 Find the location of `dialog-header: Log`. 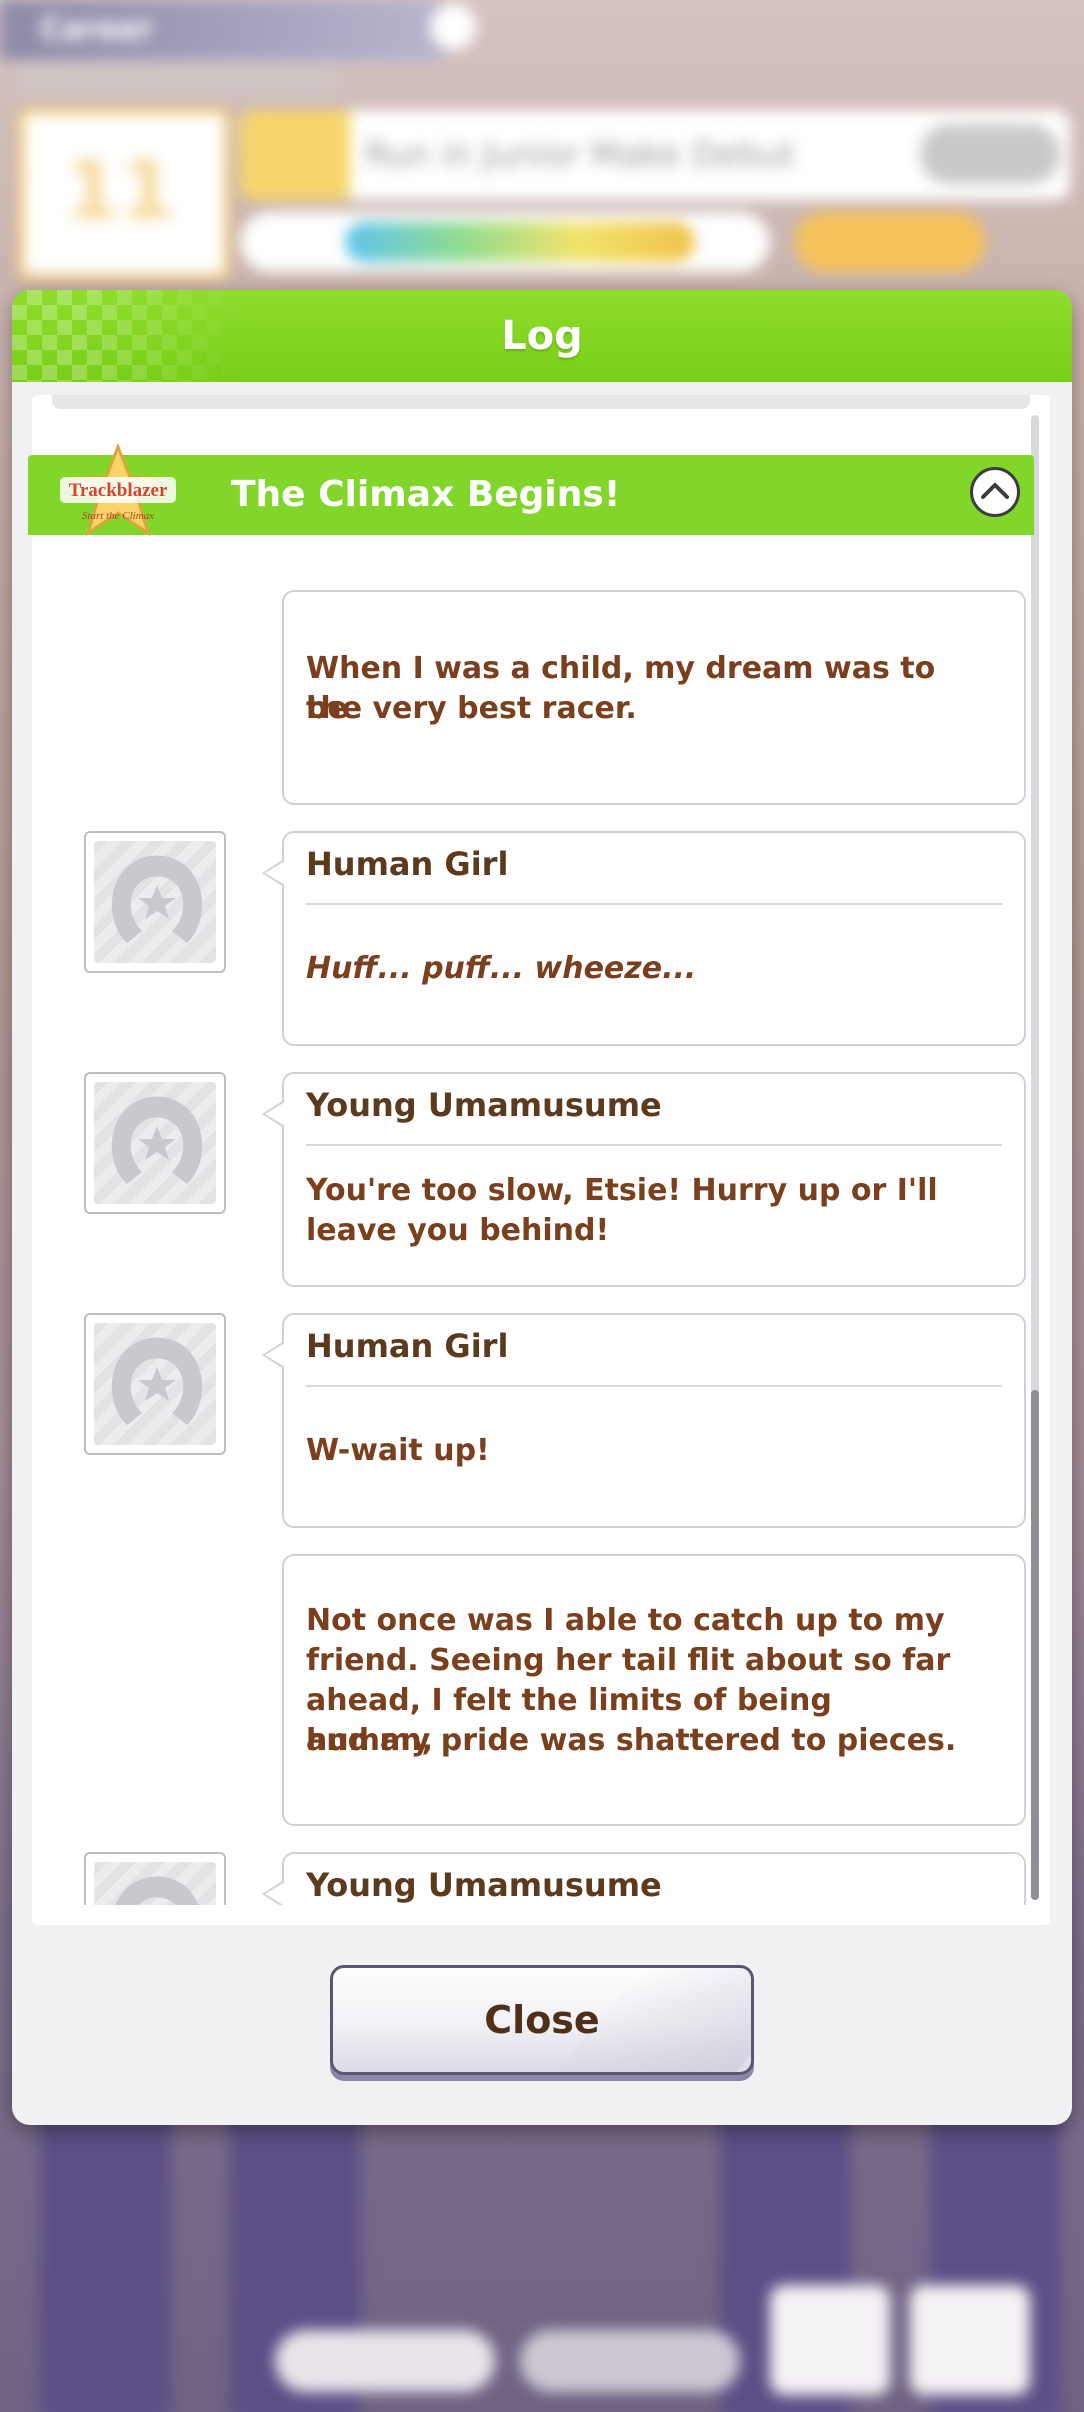

dialog-header: Log is located at coordinates (542, 336).